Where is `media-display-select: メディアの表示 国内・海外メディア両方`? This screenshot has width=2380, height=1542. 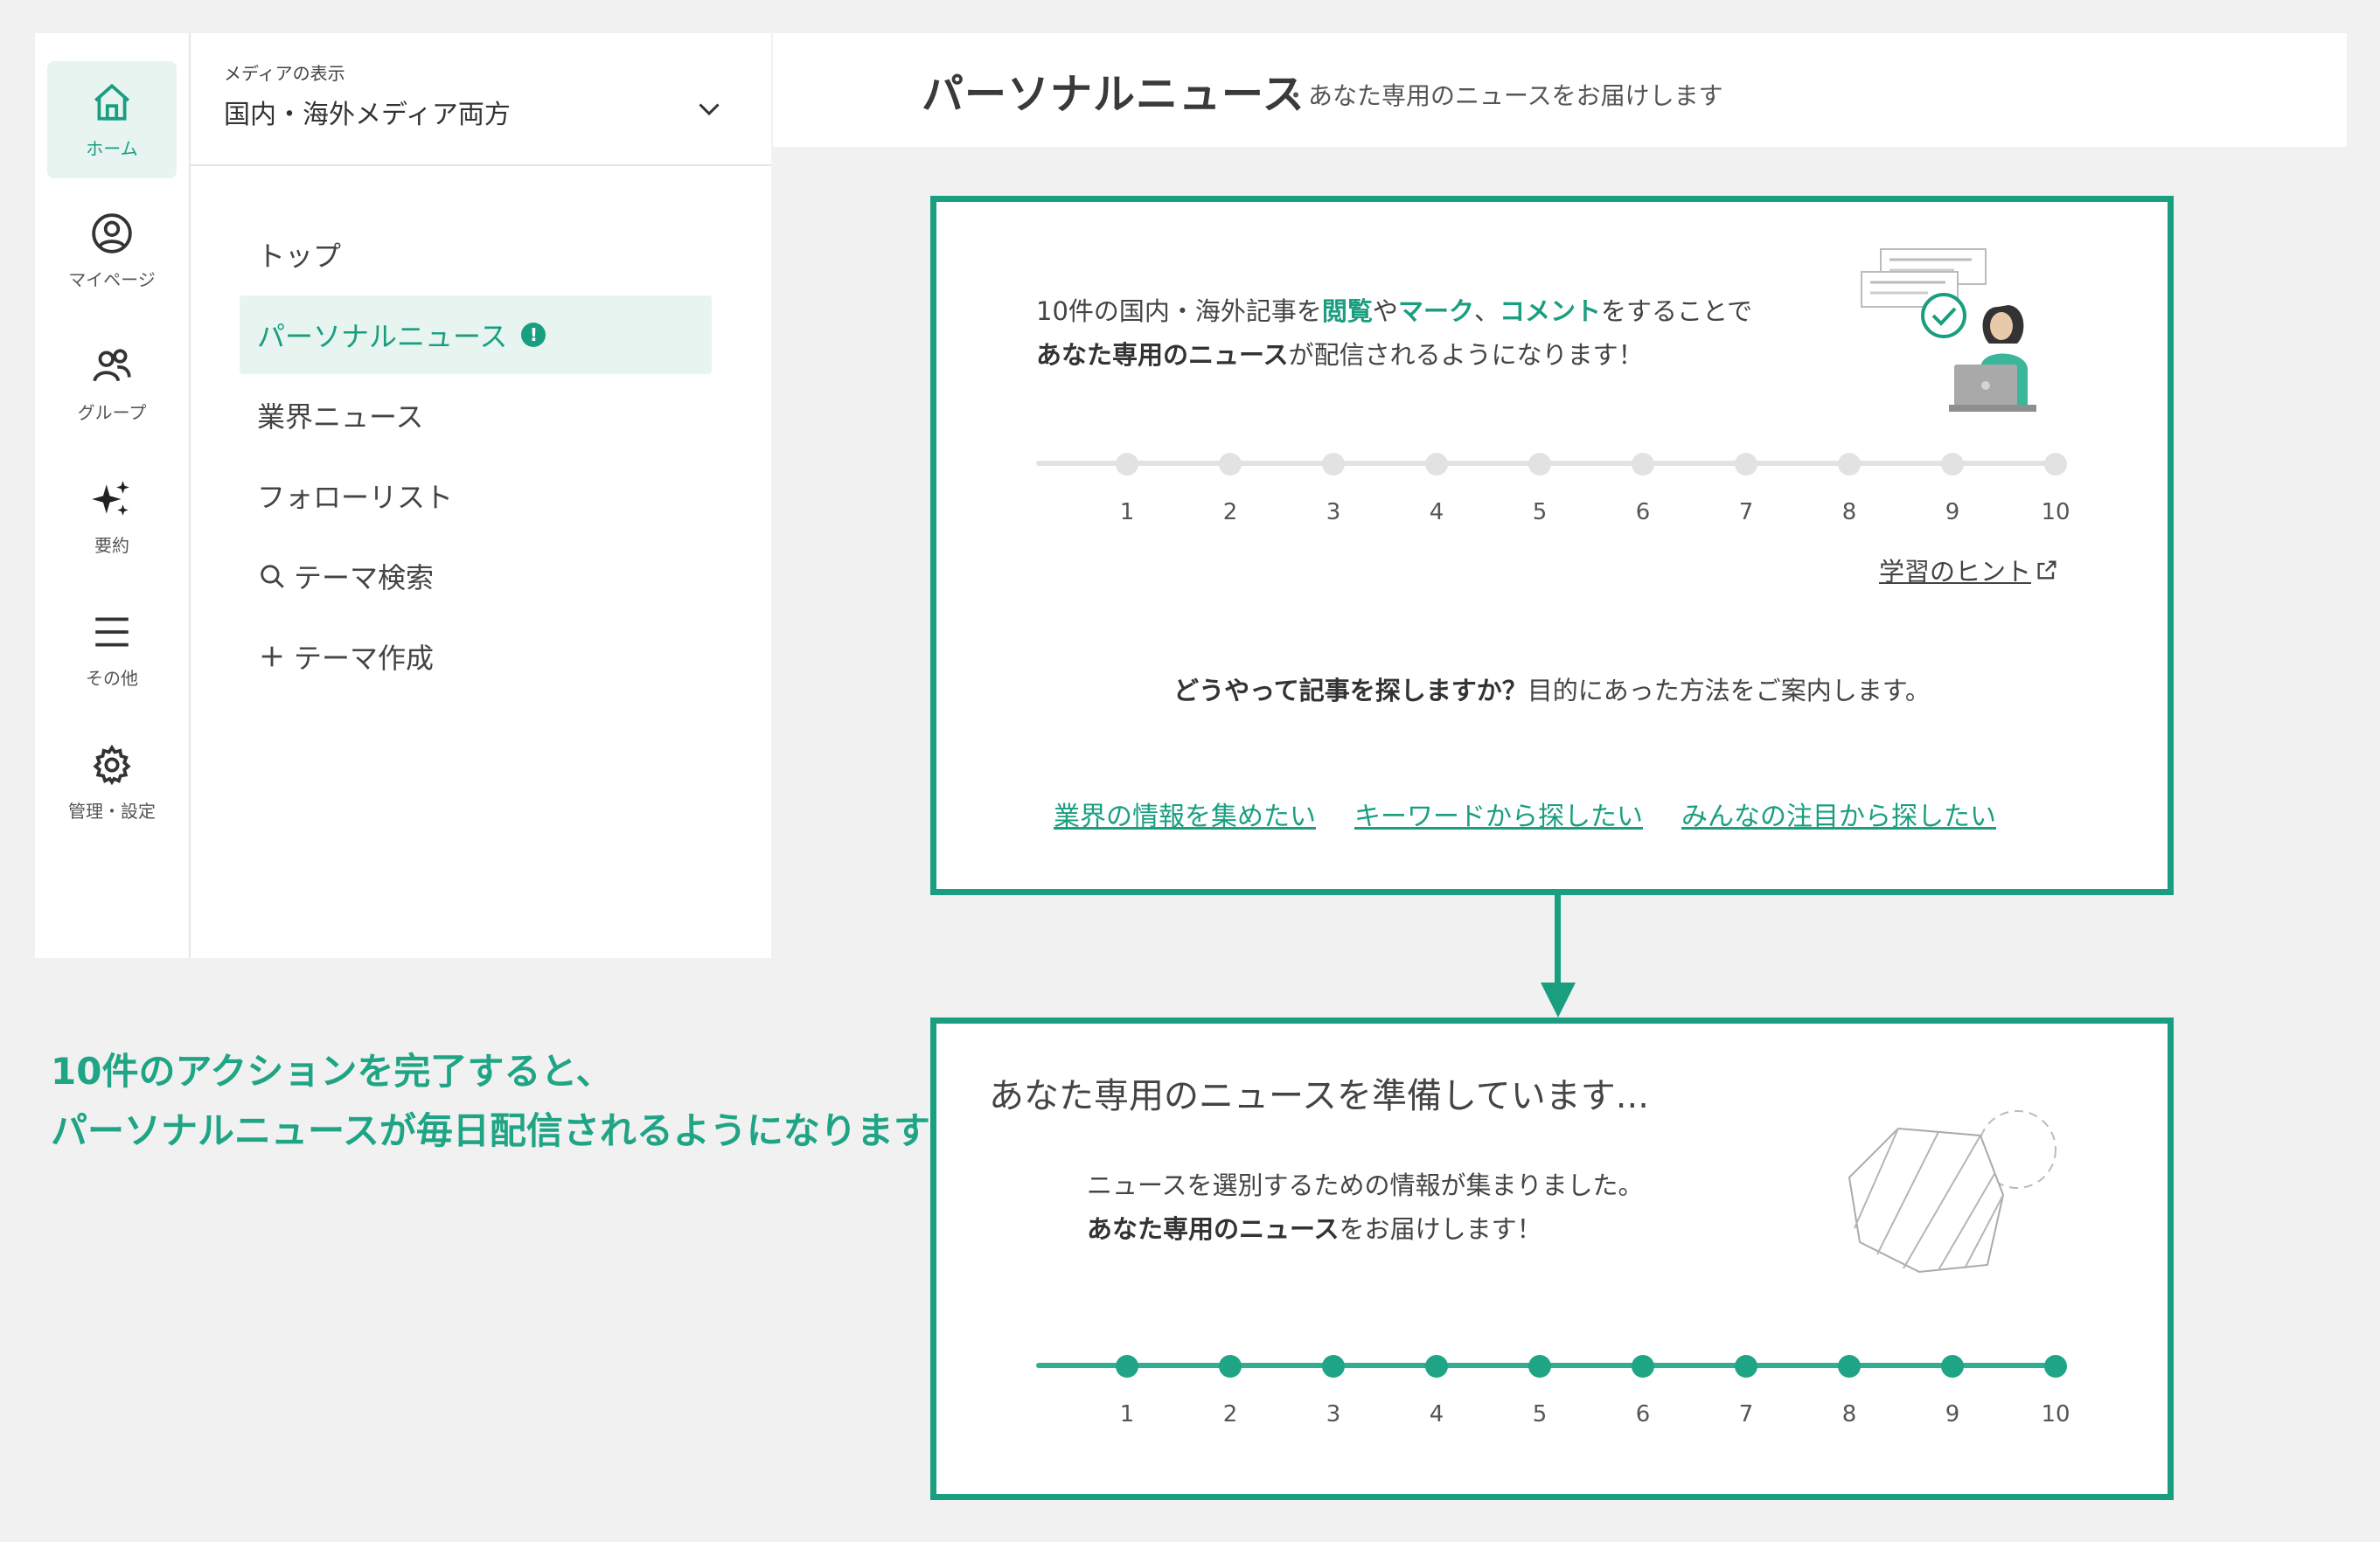 media-display-select: メディアの表示 国内・海外メディア両方 is located at coordinates (481, 99).